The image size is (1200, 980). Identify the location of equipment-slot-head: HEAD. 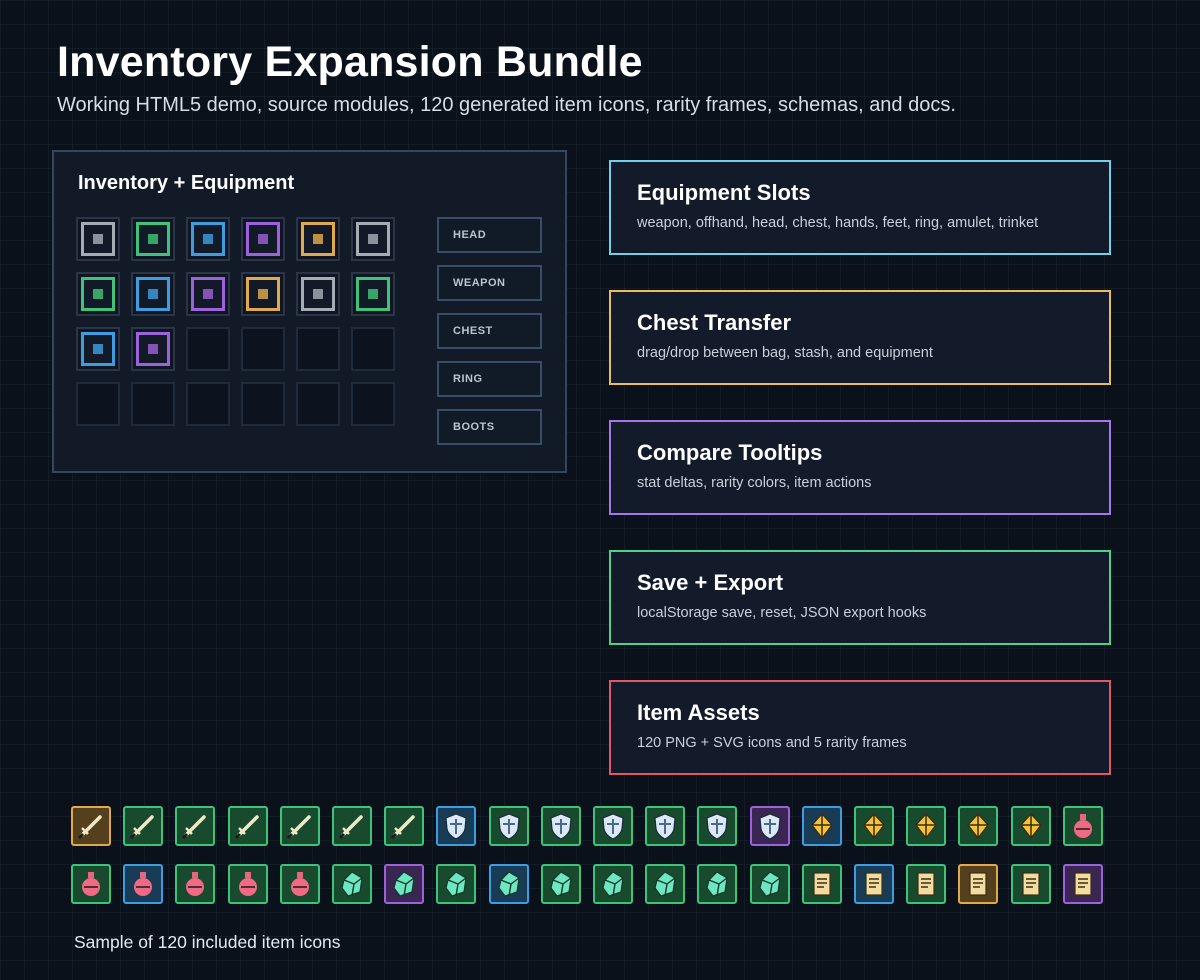
(489, 235).